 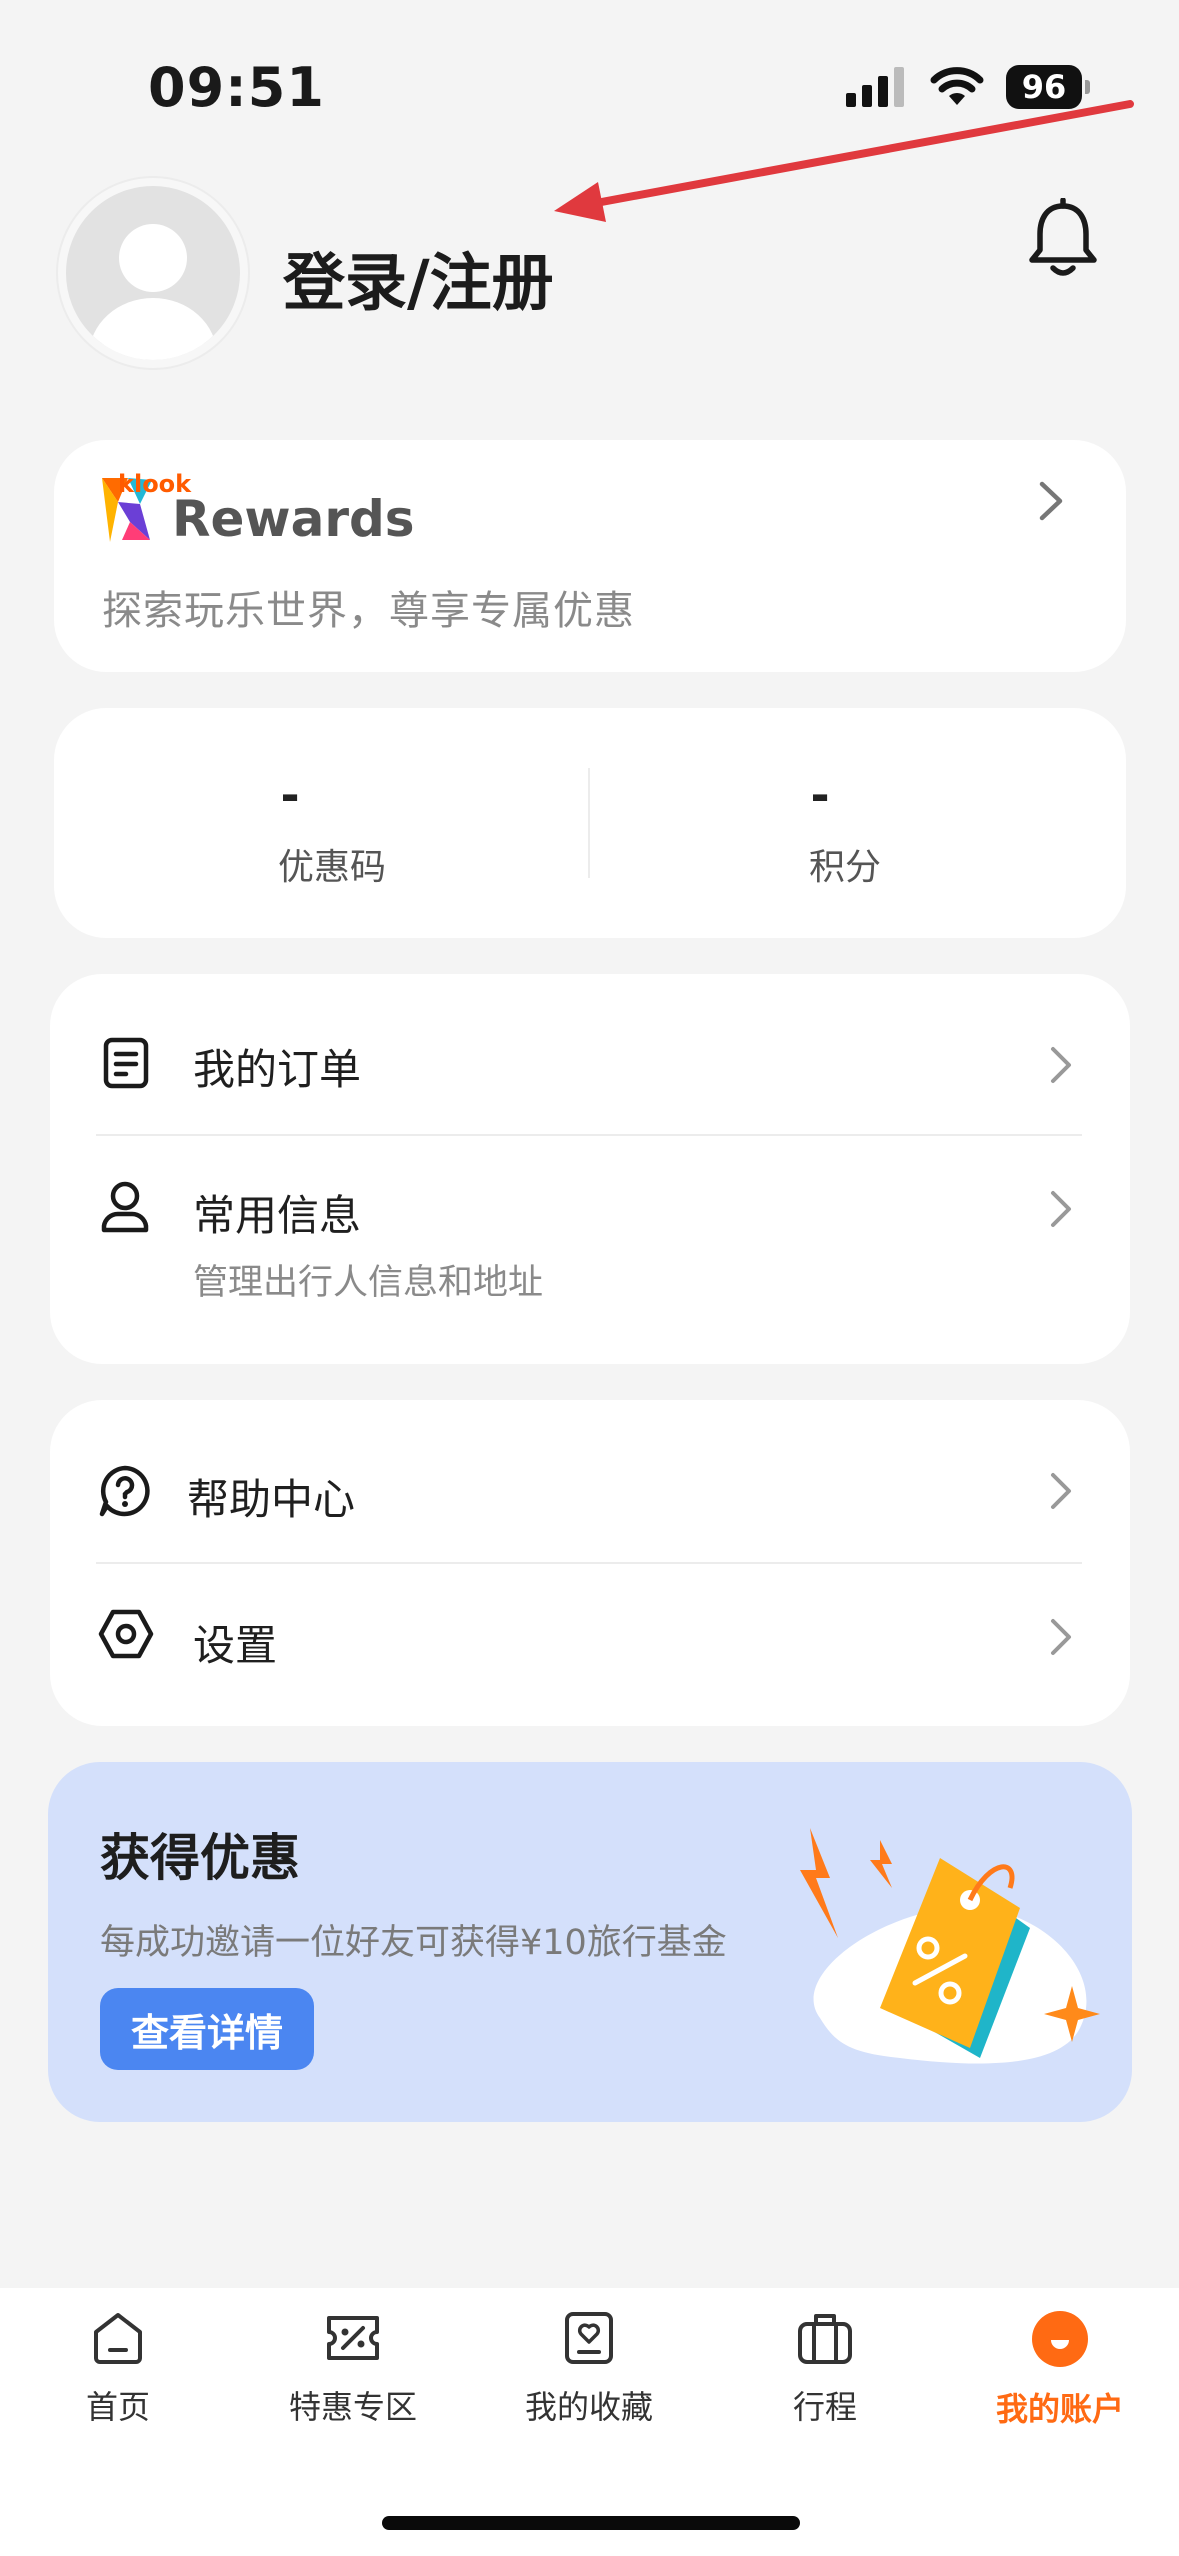 What do you see at coordinates (125, 1207) in the screenshot?
I see `person-icon` at bounding box center [125, 1207].